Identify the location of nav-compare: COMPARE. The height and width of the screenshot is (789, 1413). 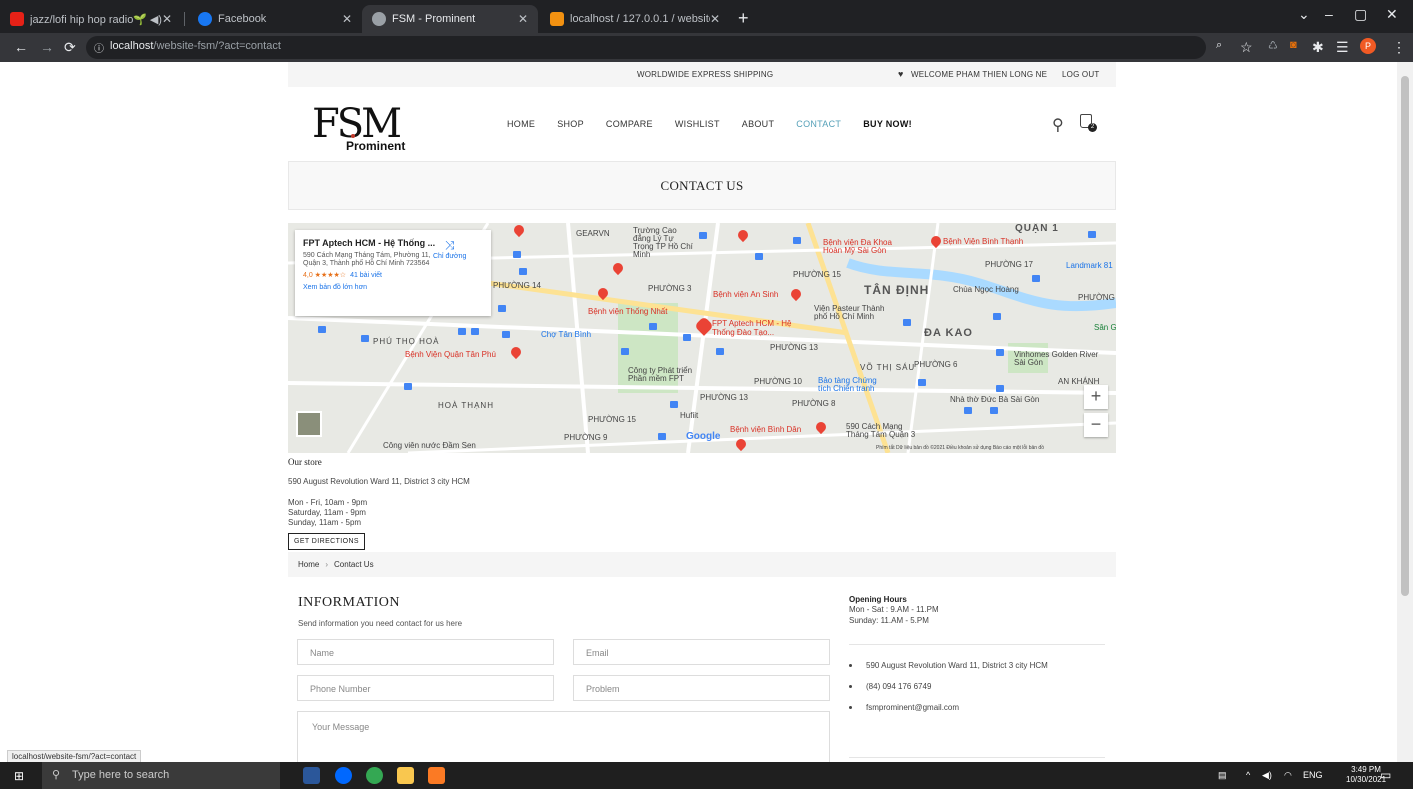
(629, 124).